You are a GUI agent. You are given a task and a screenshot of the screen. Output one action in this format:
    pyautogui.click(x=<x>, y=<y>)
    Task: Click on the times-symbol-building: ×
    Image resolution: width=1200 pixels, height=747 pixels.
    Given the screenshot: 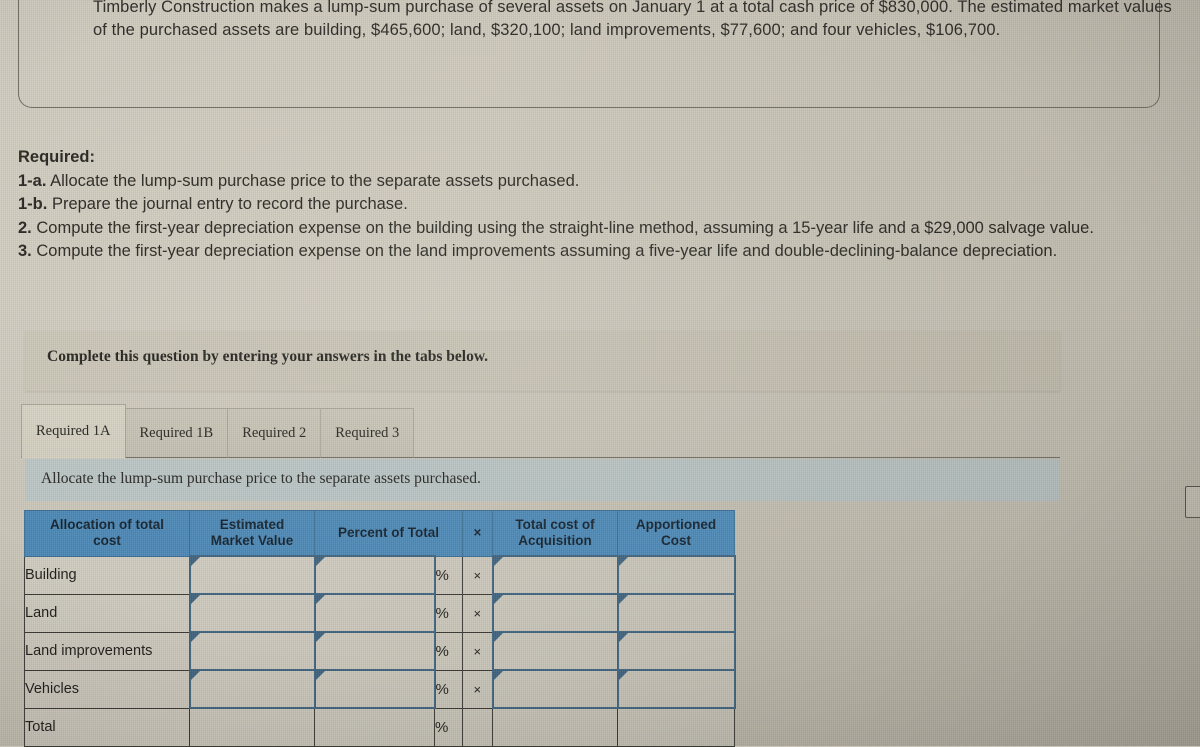 What is the action you would take?
    pyautogui.click(x=477, y=575)
    